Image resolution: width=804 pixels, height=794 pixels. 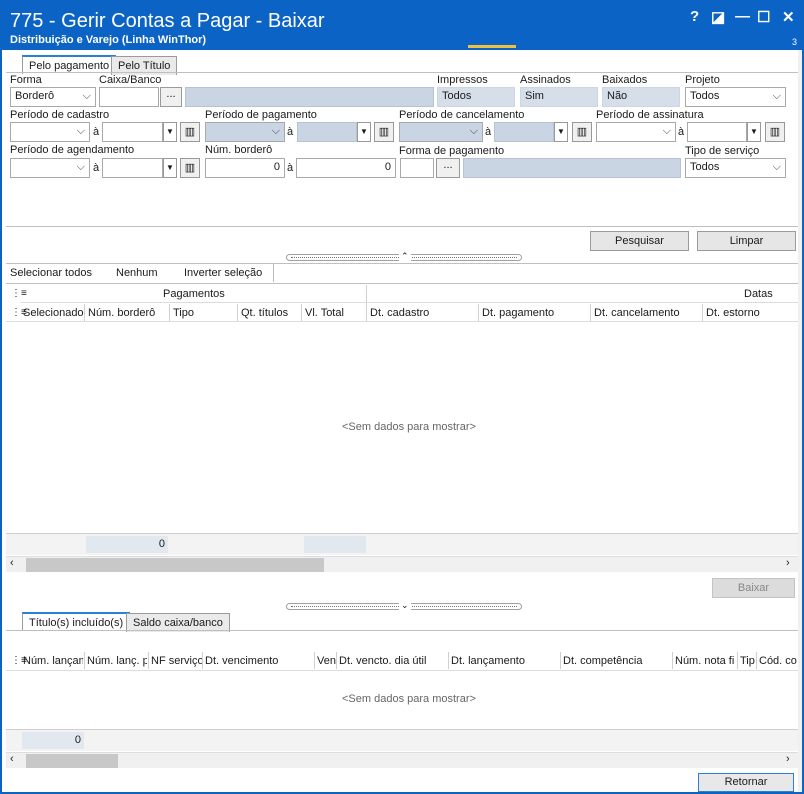 What do you see at coordinates (132, 132) in the screenshot?
I see `cadastro-to-input` at bounding box center [132, 132].